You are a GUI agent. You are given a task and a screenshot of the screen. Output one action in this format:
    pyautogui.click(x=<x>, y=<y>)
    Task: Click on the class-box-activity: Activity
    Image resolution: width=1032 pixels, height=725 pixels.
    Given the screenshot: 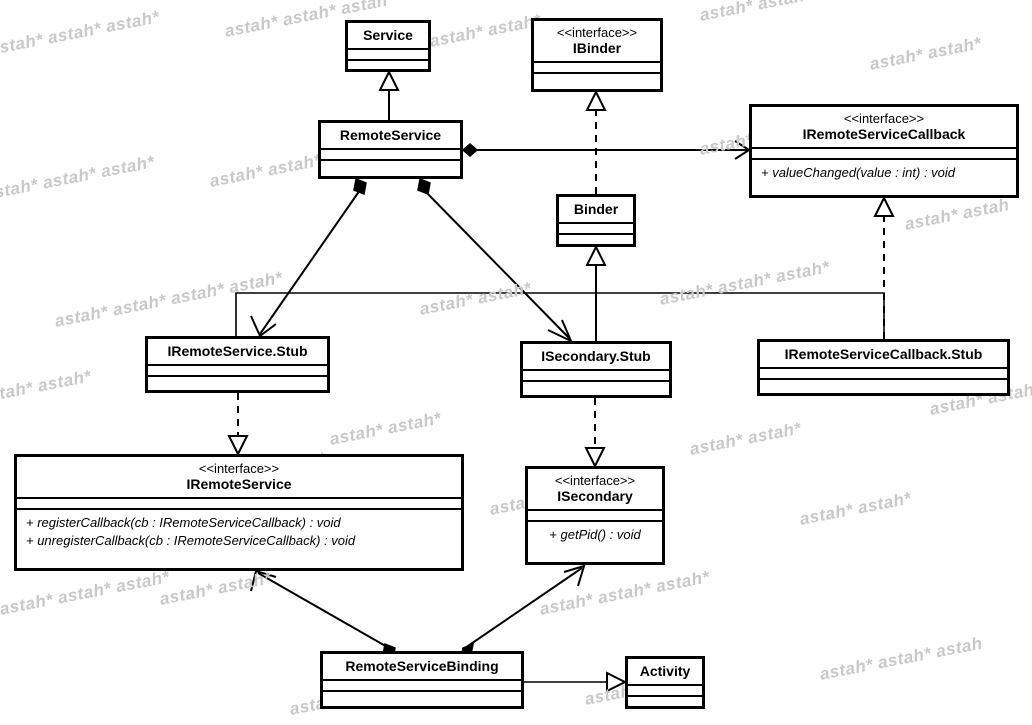 What is the action you would take?
    pyautogui.click(x=665, y=682)
    